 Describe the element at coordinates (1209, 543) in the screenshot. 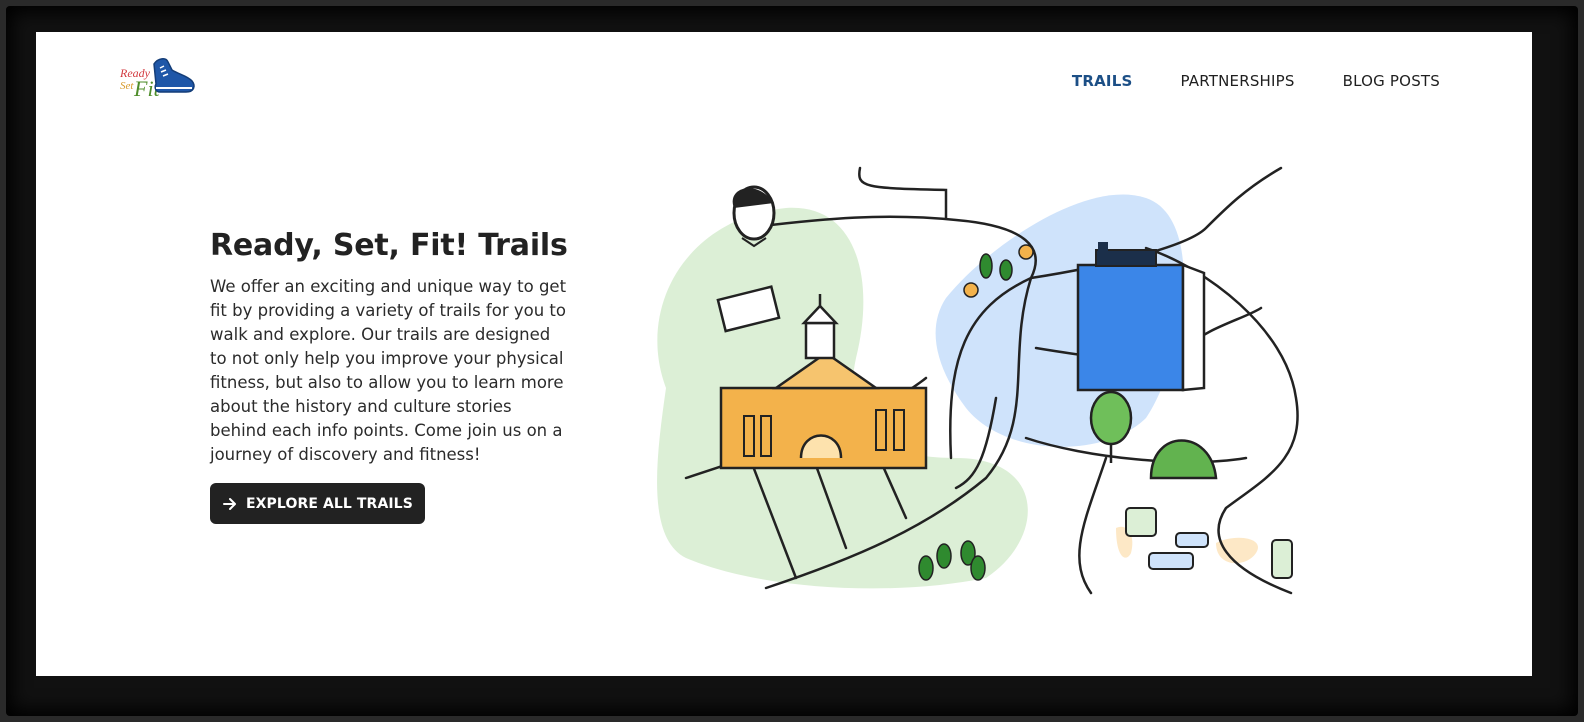

I see `small-buildings` at that location.